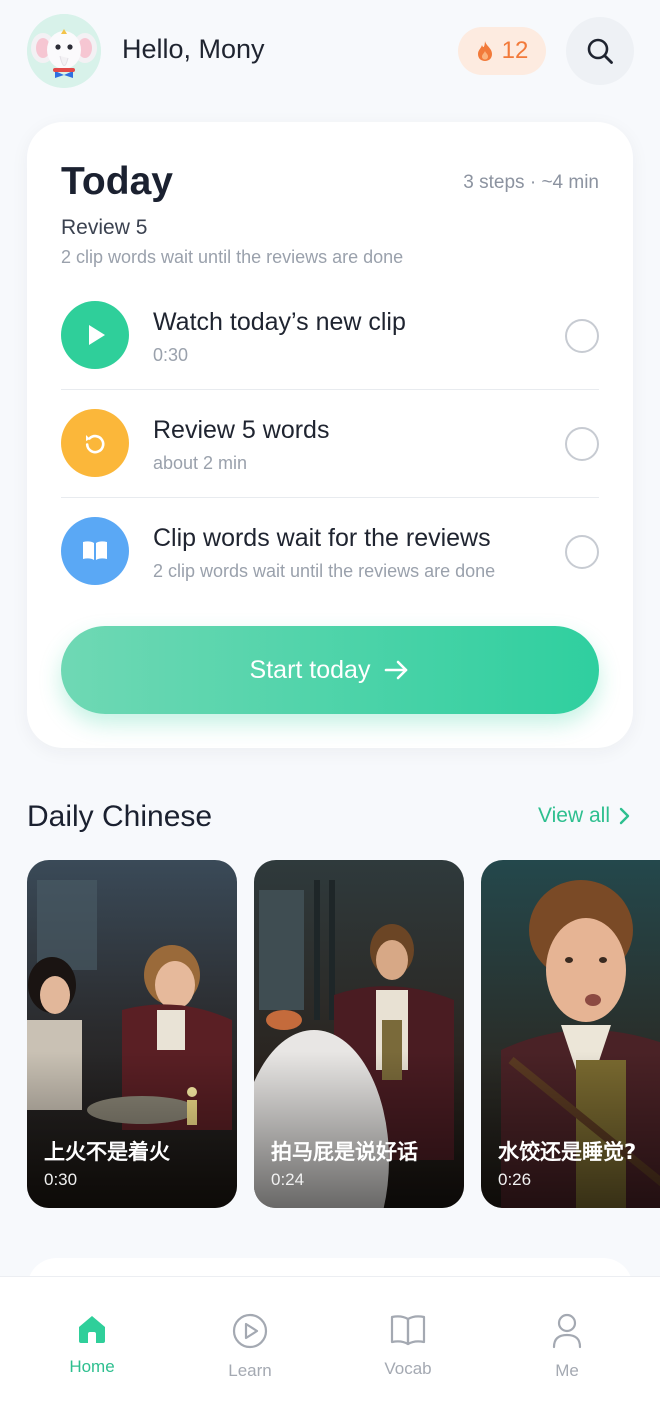 The height and width of the screenshot is (1428, 660). Describe the element at coordinates (250, 1370) in the screenshot. I see `nav-label: Learn` at that location.